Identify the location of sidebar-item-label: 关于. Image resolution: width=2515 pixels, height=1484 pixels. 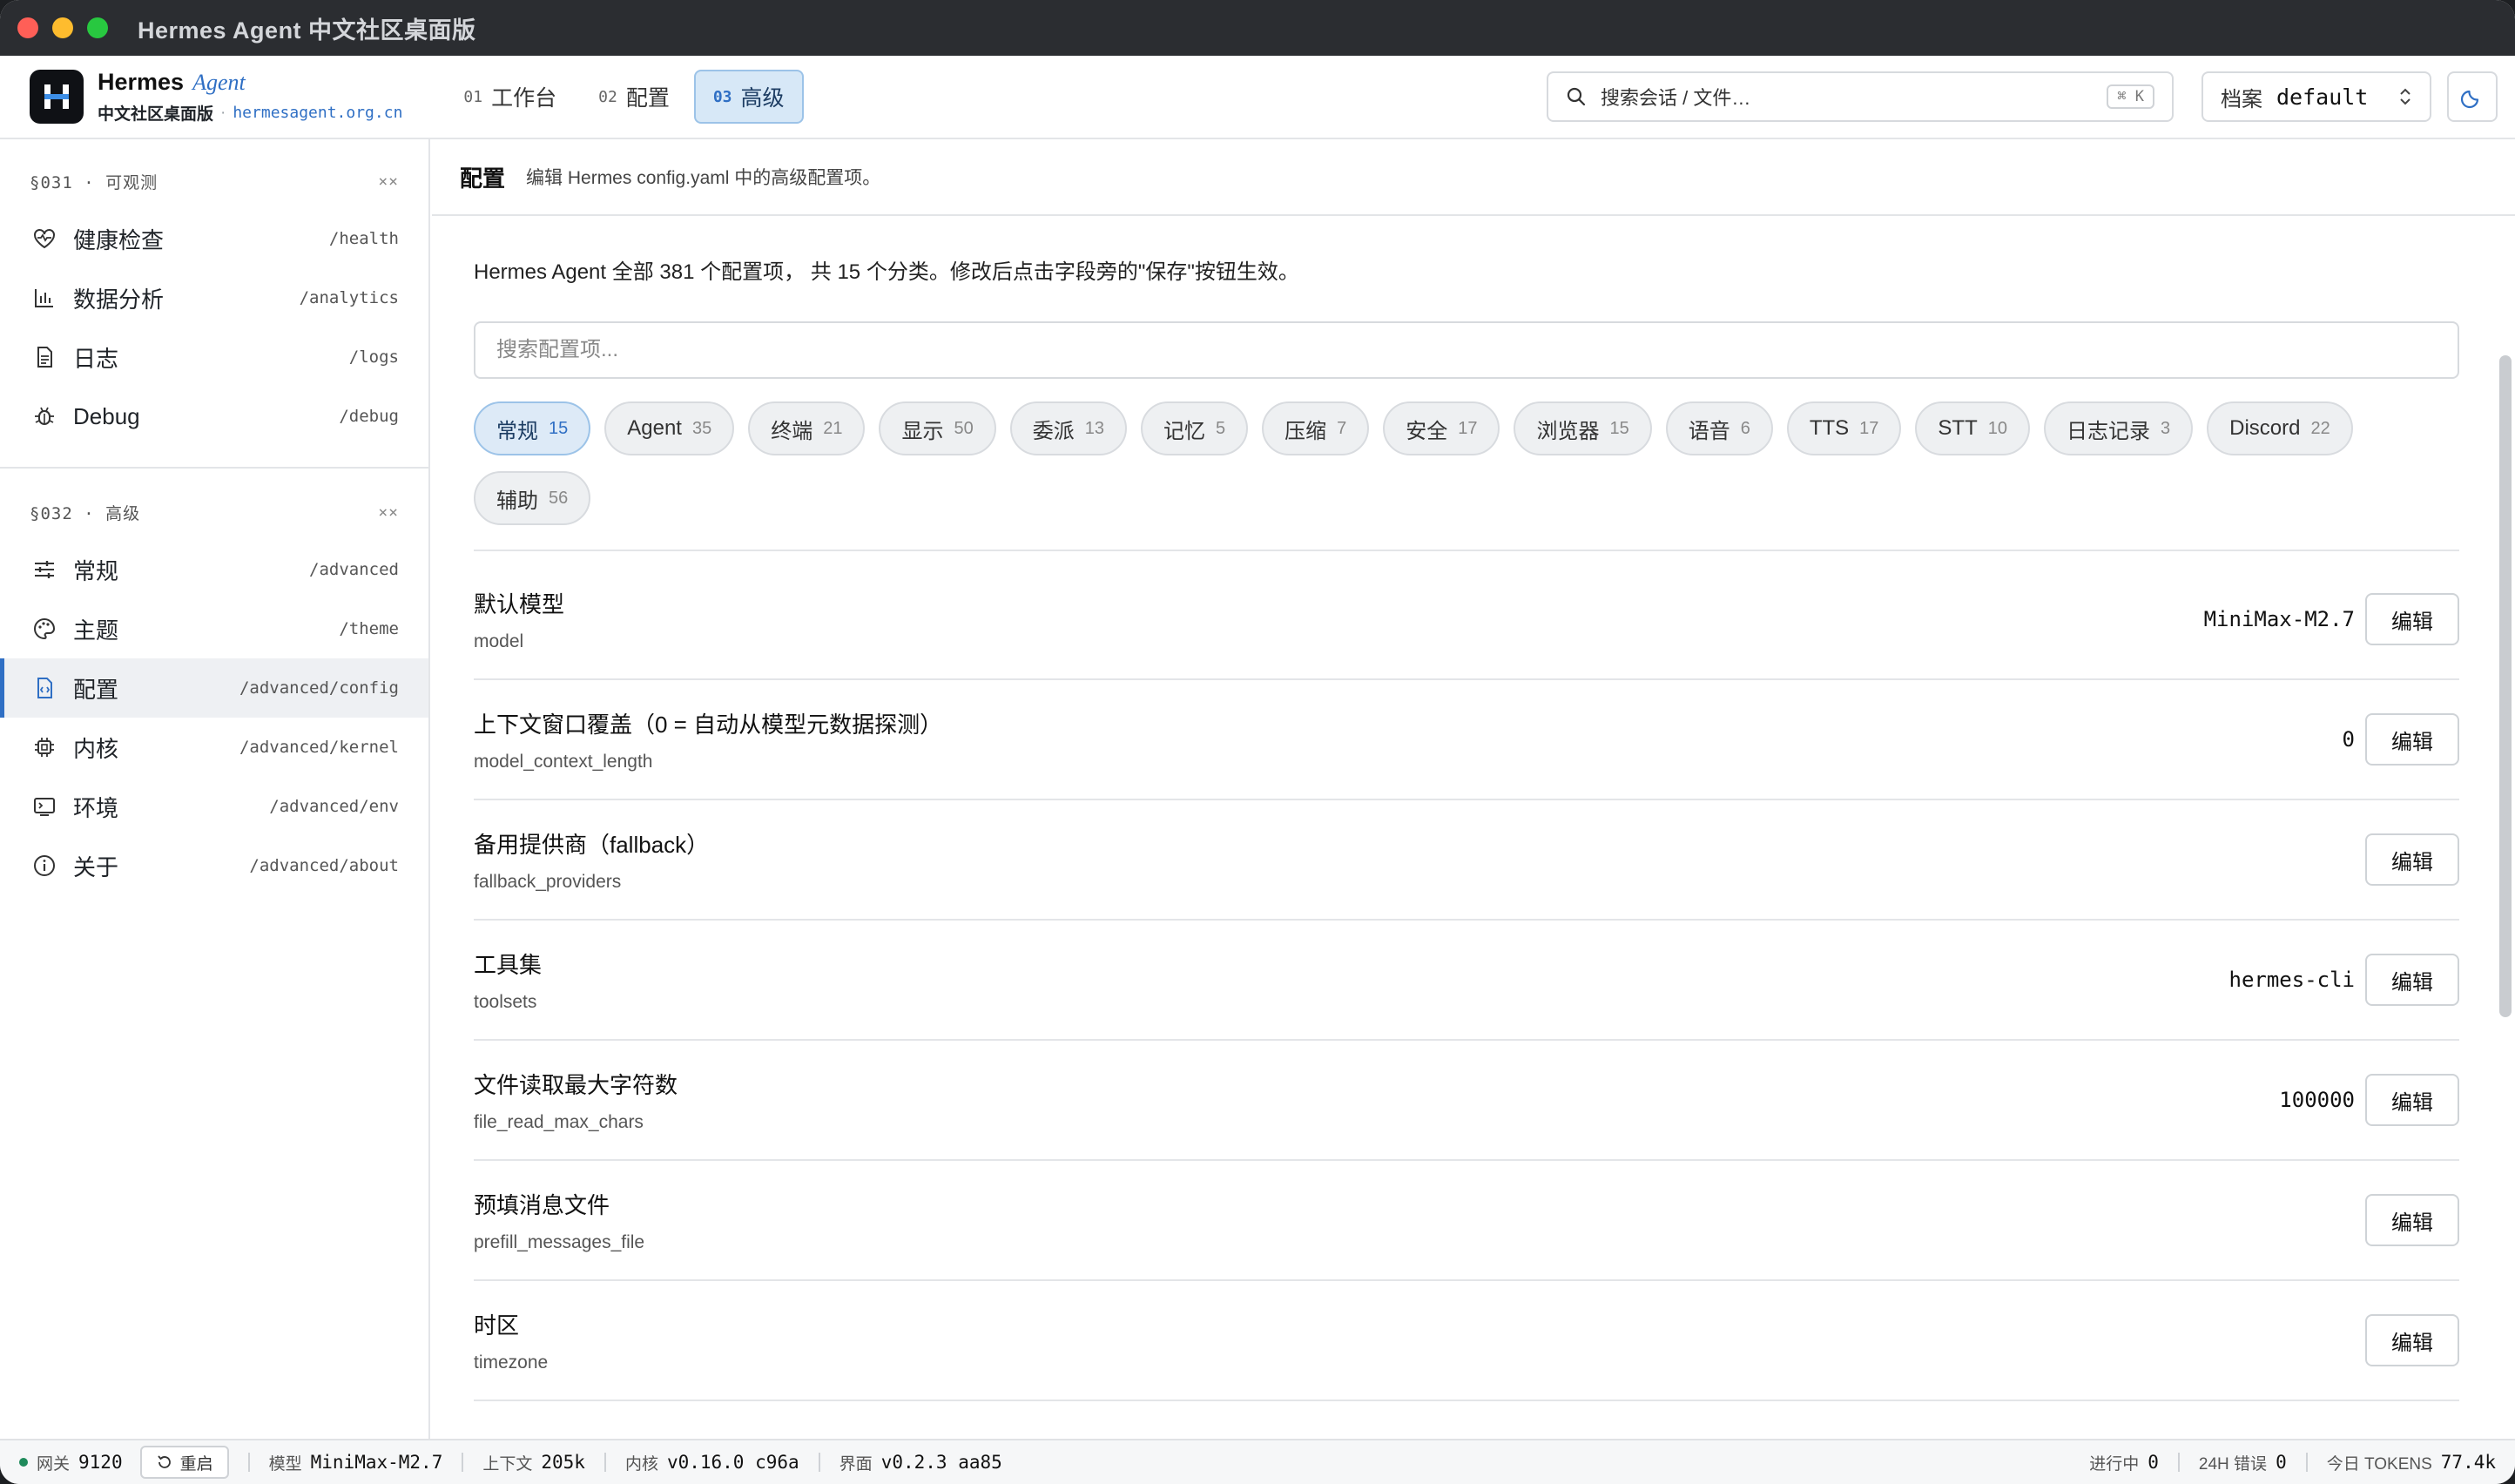
(96, 867).